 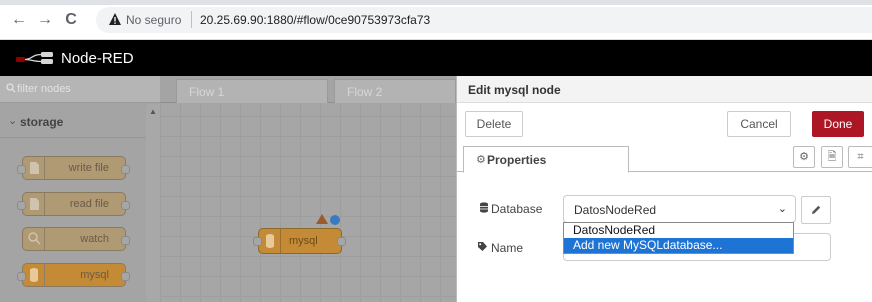 What do you see at coordinates (153, 203) in the screenshot?
I see `palette-scrollbar: ▲` at bounding box center [153, 203].